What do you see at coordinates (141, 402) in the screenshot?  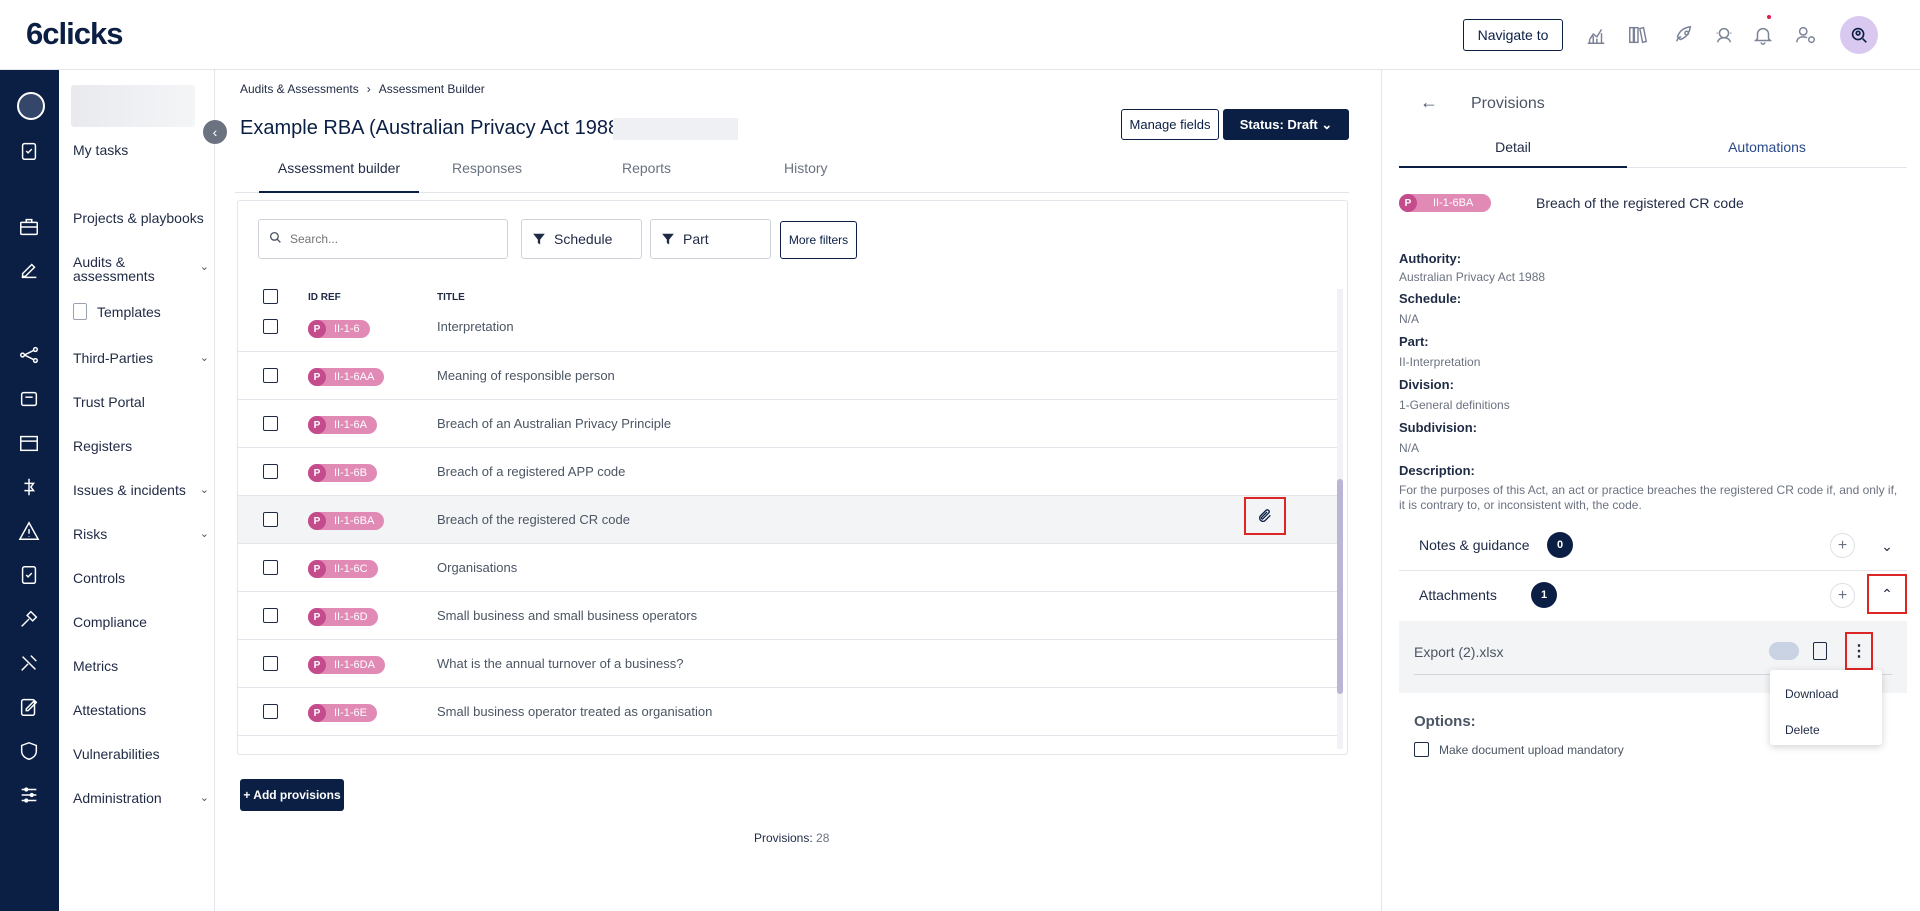 I see `sidebar-item-trust-portal: Trust Portal` at bounding box center [141, 402].